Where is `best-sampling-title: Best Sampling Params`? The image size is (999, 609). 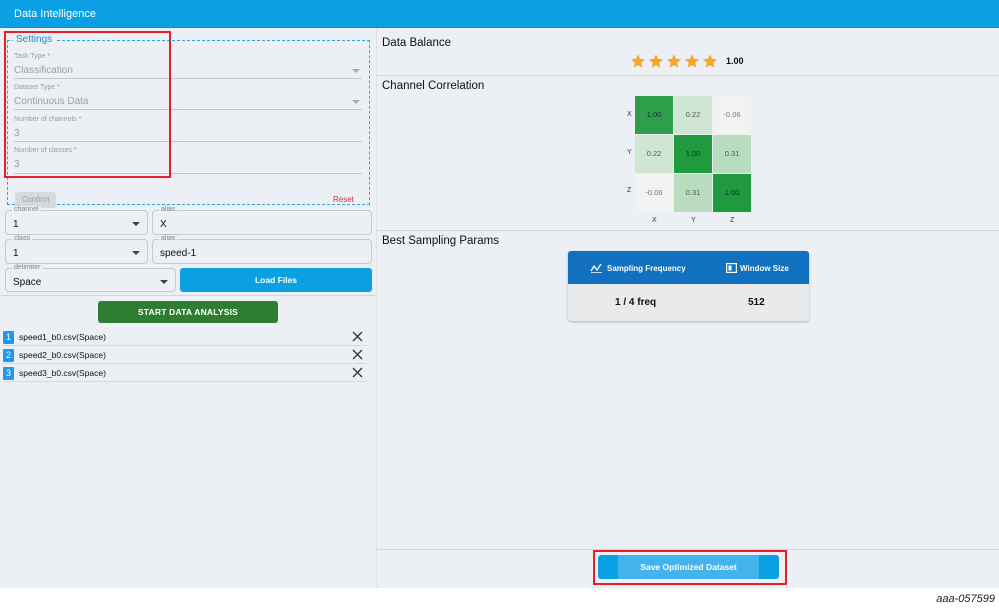
best-sampling-title: Best Sampling Params is located at coordinates (440, 241).